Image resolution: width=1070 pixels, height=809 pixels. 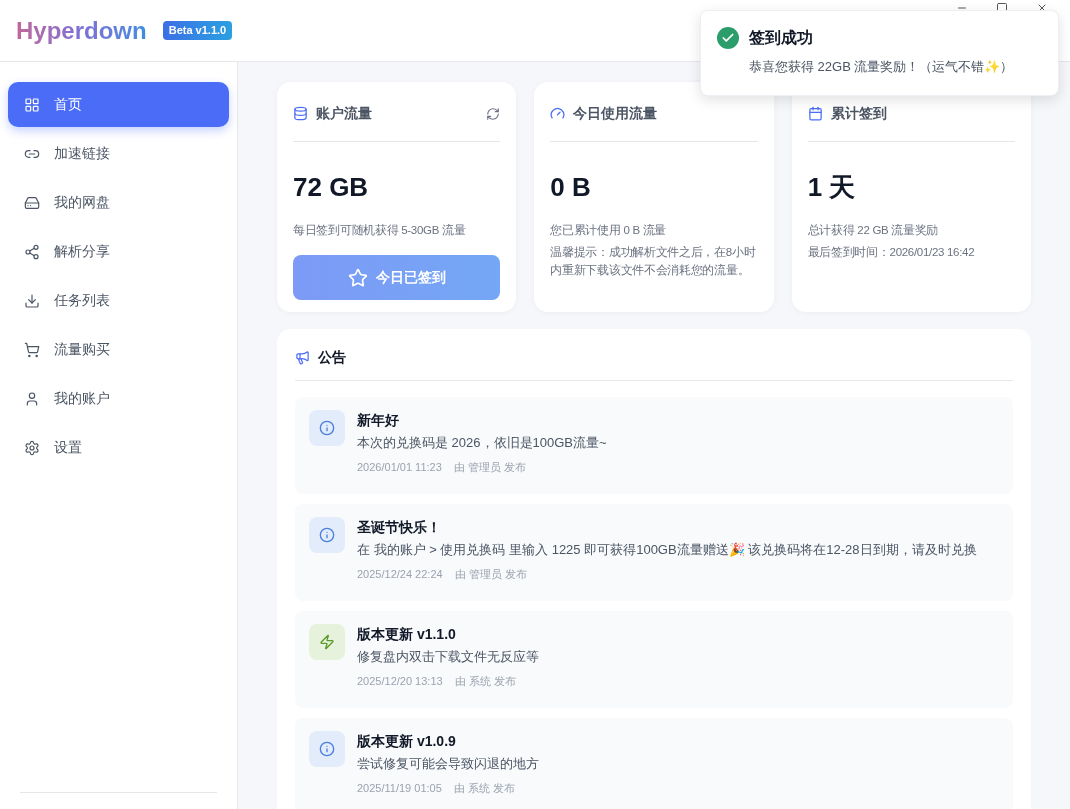 What do you see at coordinates (832, 187) in the screenshot?
I see `stat-value: 1 天` at bounding box center [832, 187].